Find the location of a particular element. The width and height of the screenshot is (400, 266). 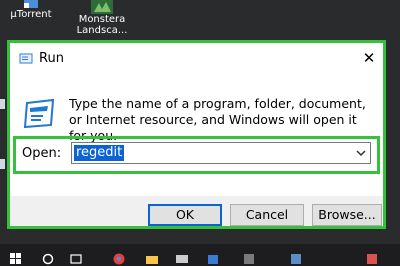

open-row: Open: regedit is located at coordinates (196, 155).